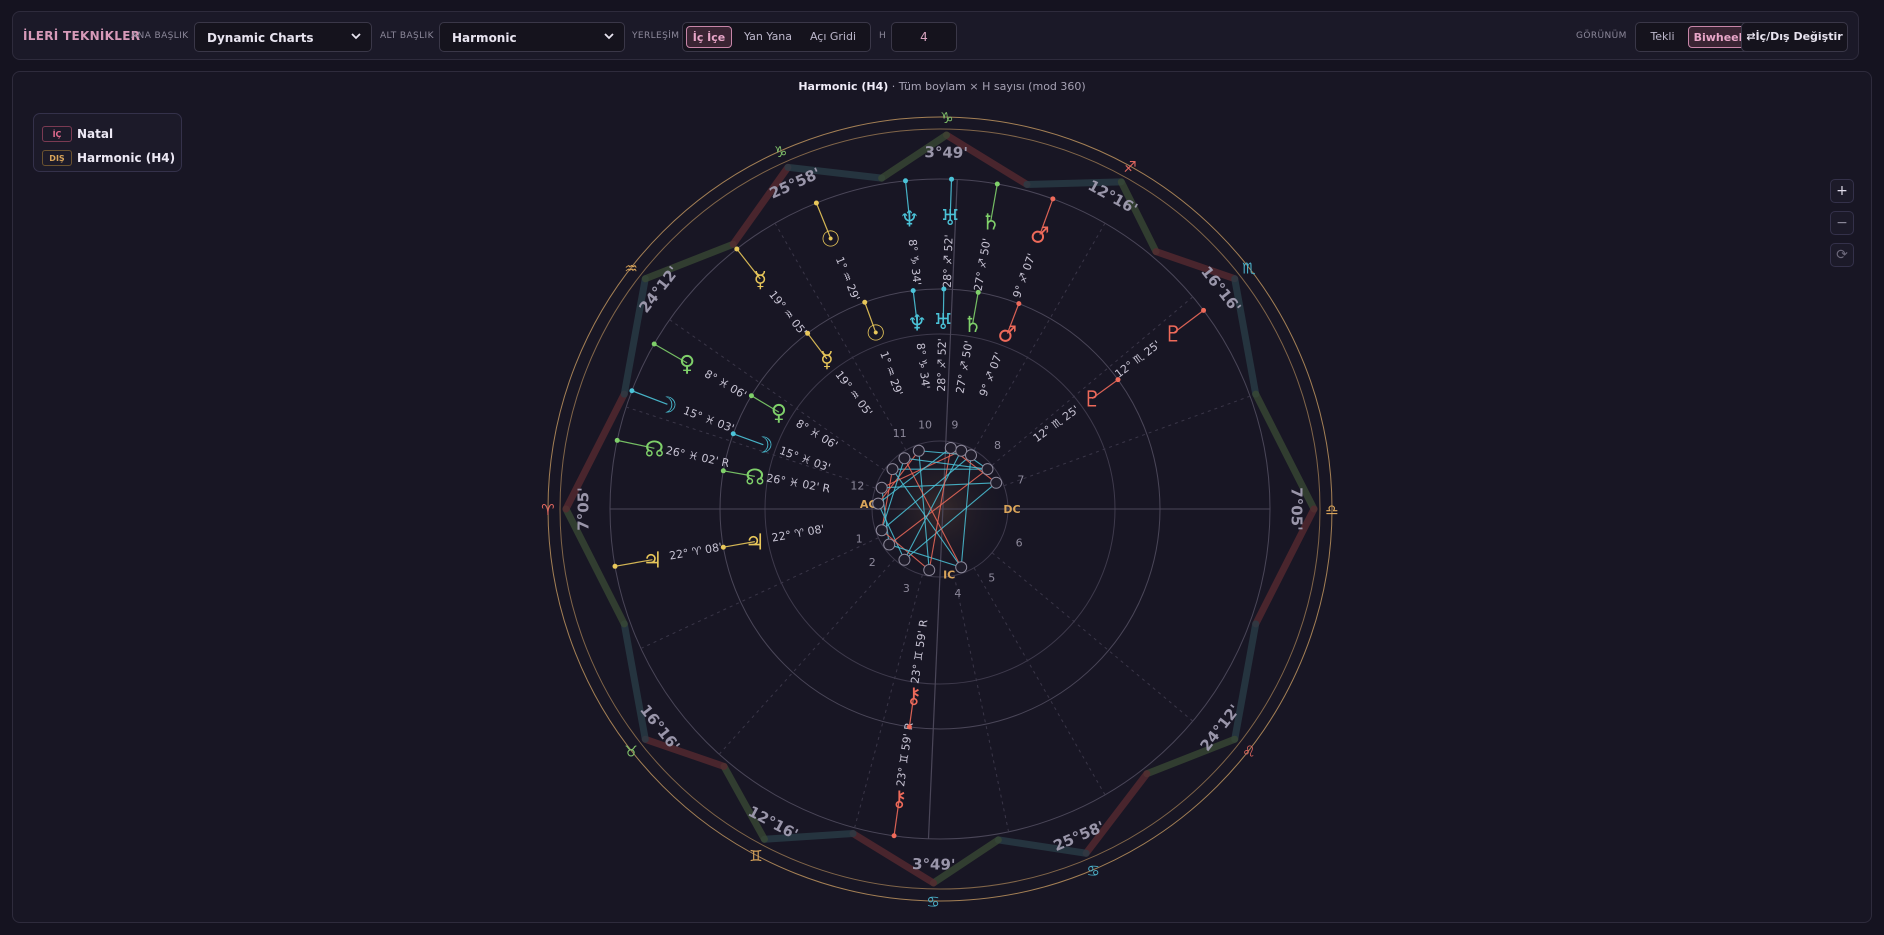  What do you see at coordinates (755, 856) in the screenshot?
I see `zodiac-sign-glyph: ♊` at bounding box center [755, 856].